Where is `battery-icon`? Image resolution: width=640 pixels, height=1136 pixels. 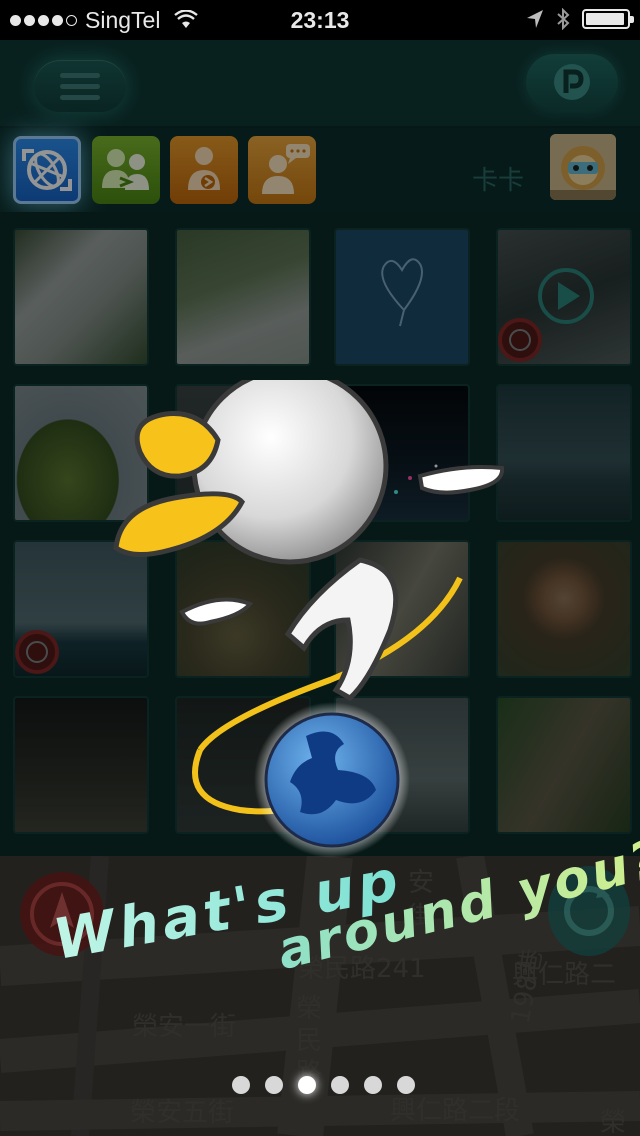
battery-icon is located at coordinates (608, 19).